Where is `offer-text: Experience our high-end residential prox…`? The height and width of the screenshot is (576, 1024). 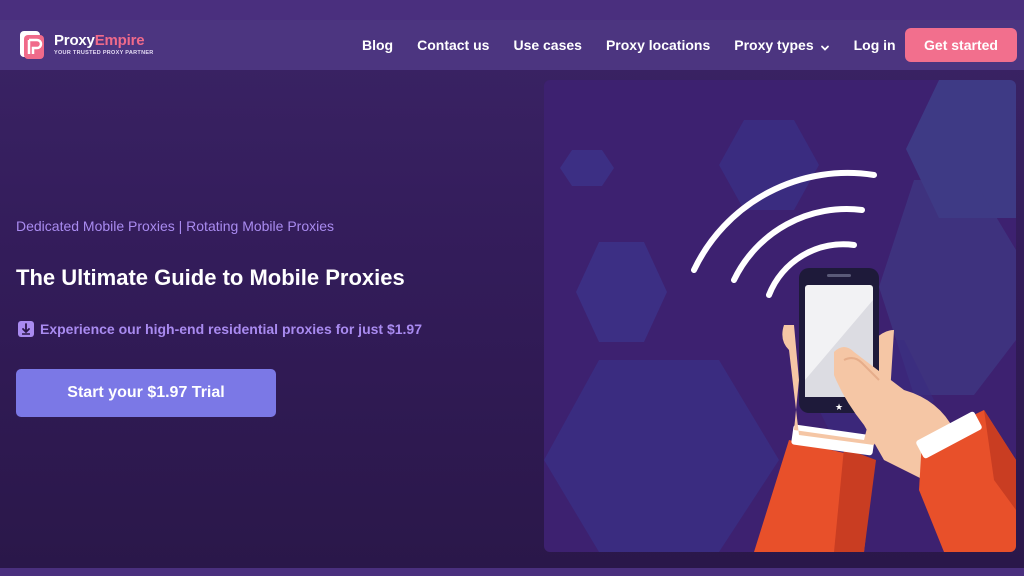 offer-text: Experience our high-end residential prox… is located at coordinates (231, 329).